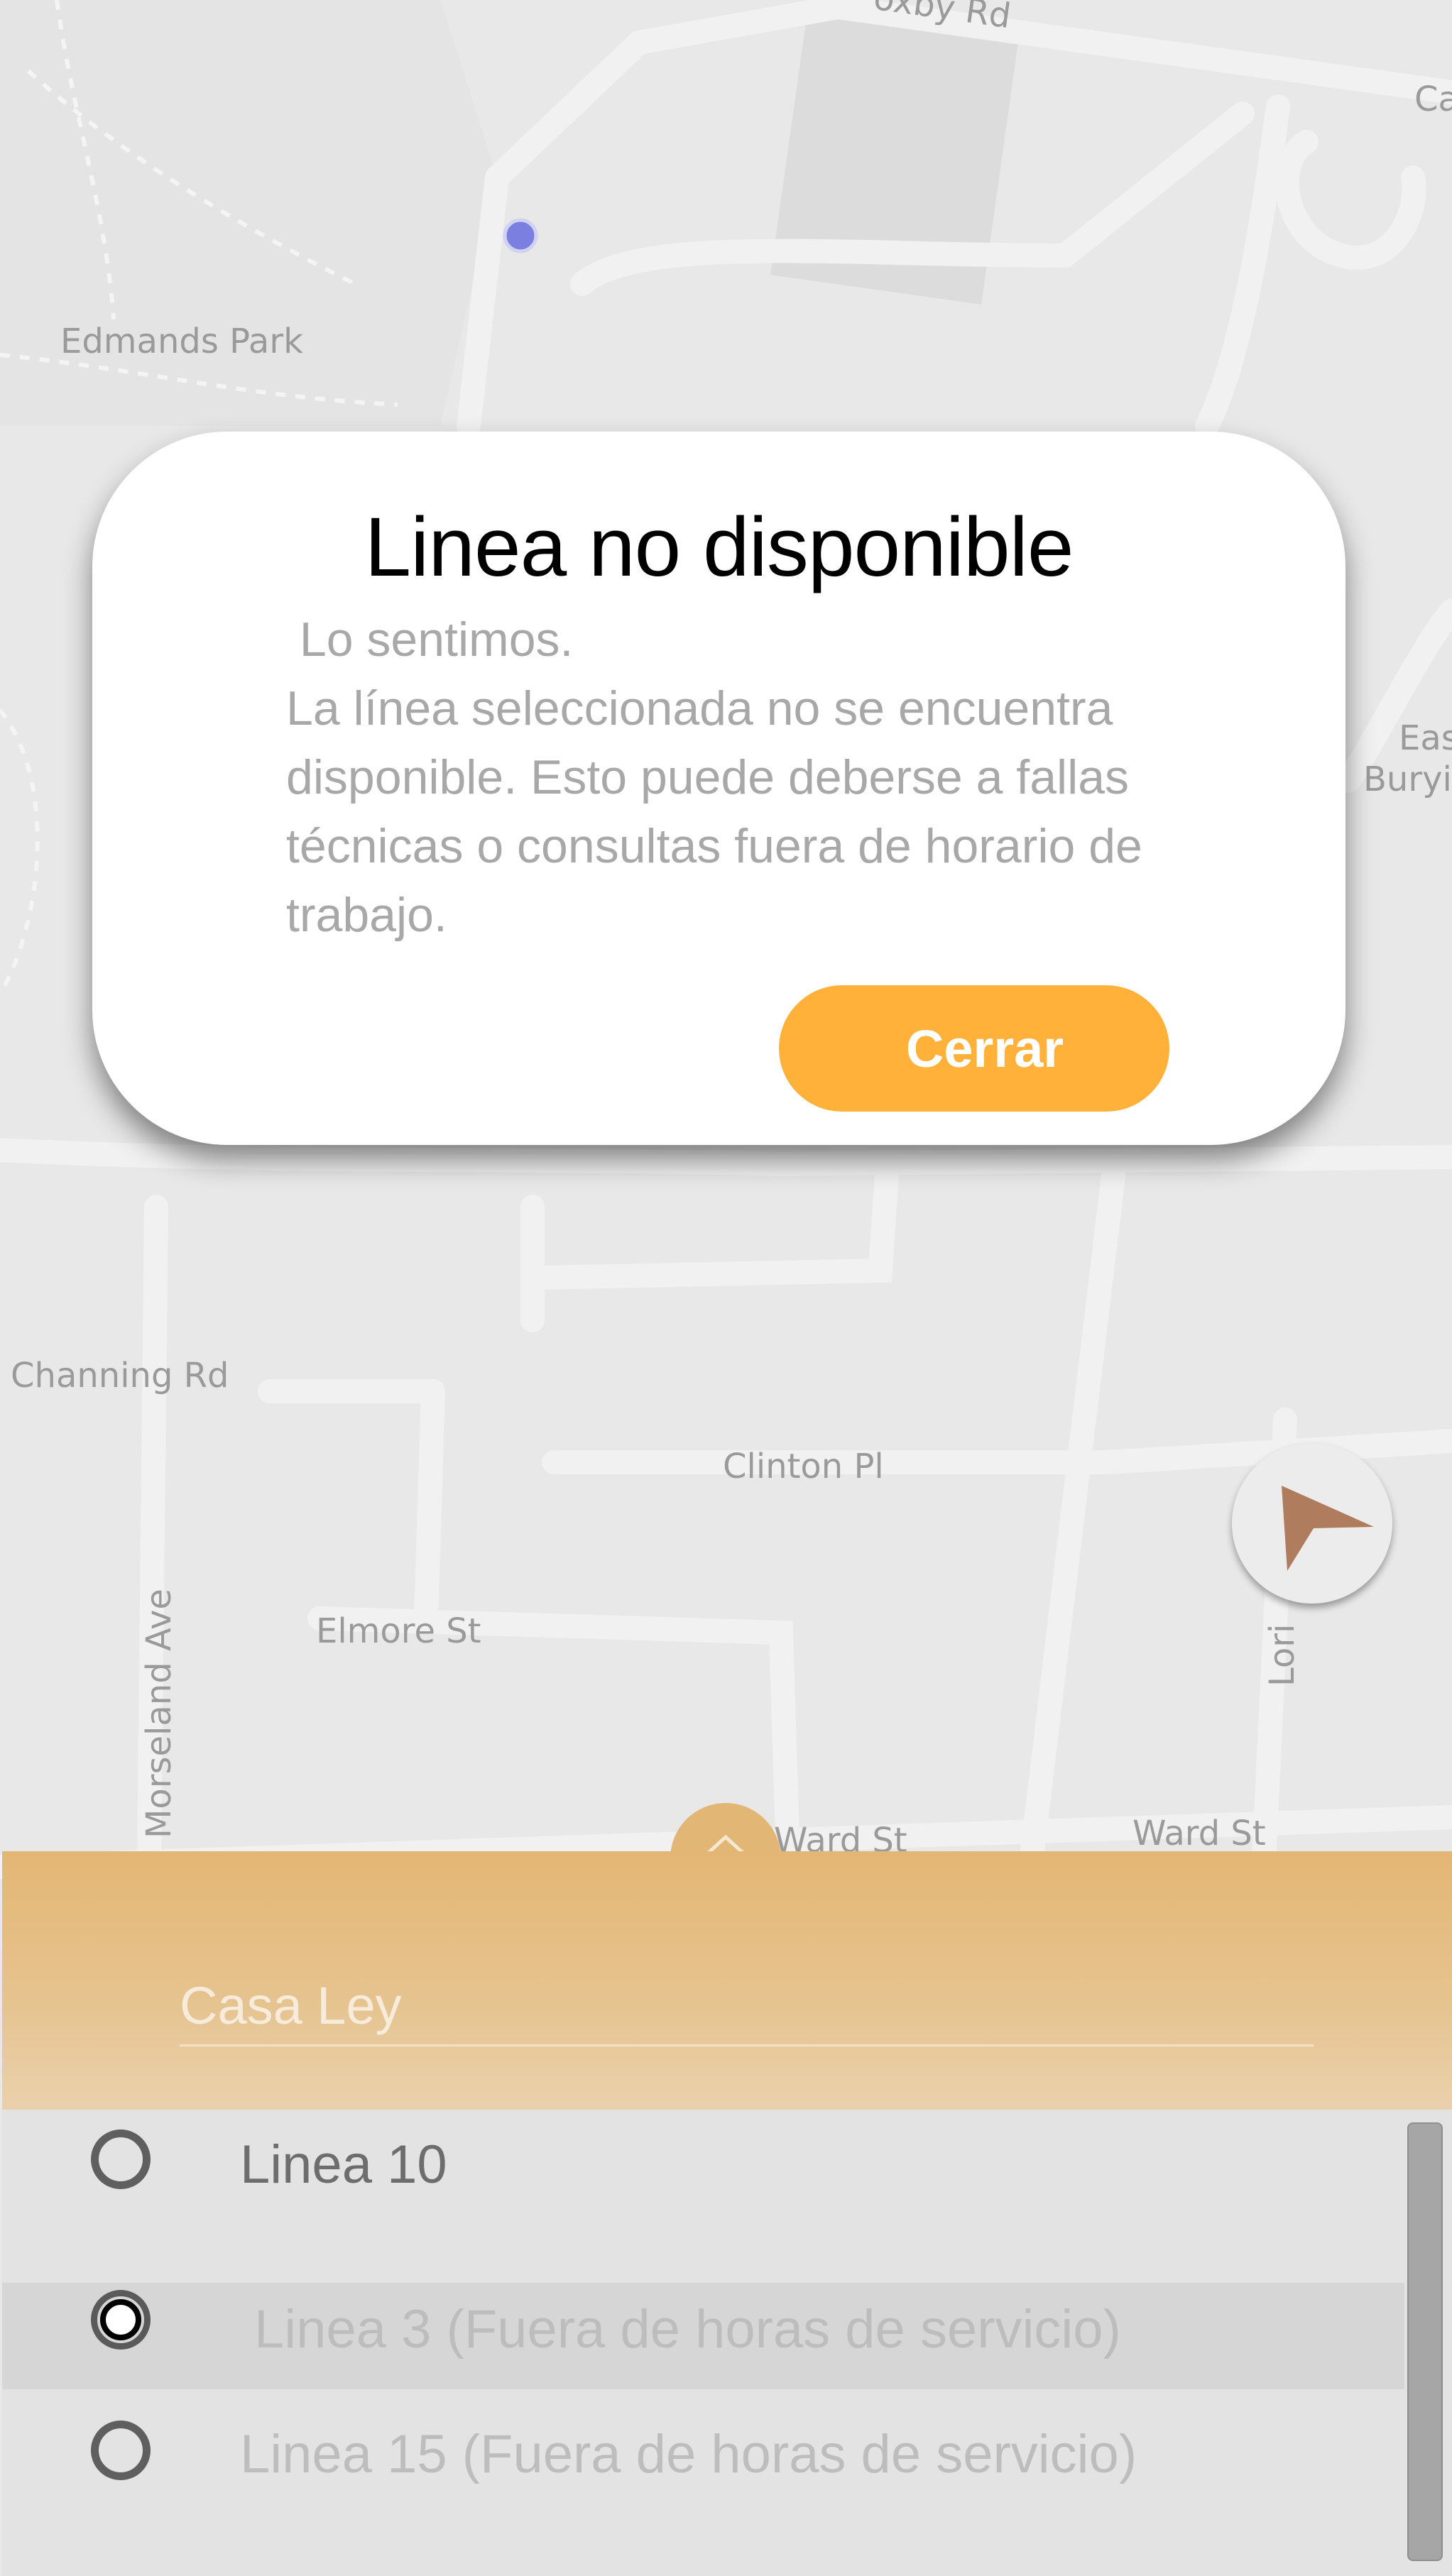 This screenshot has width=1452, height=2576. Describe the element at coordinates (703, 2163) in the screenshot. I see `list-item-line-10: Linea 10` at that location.